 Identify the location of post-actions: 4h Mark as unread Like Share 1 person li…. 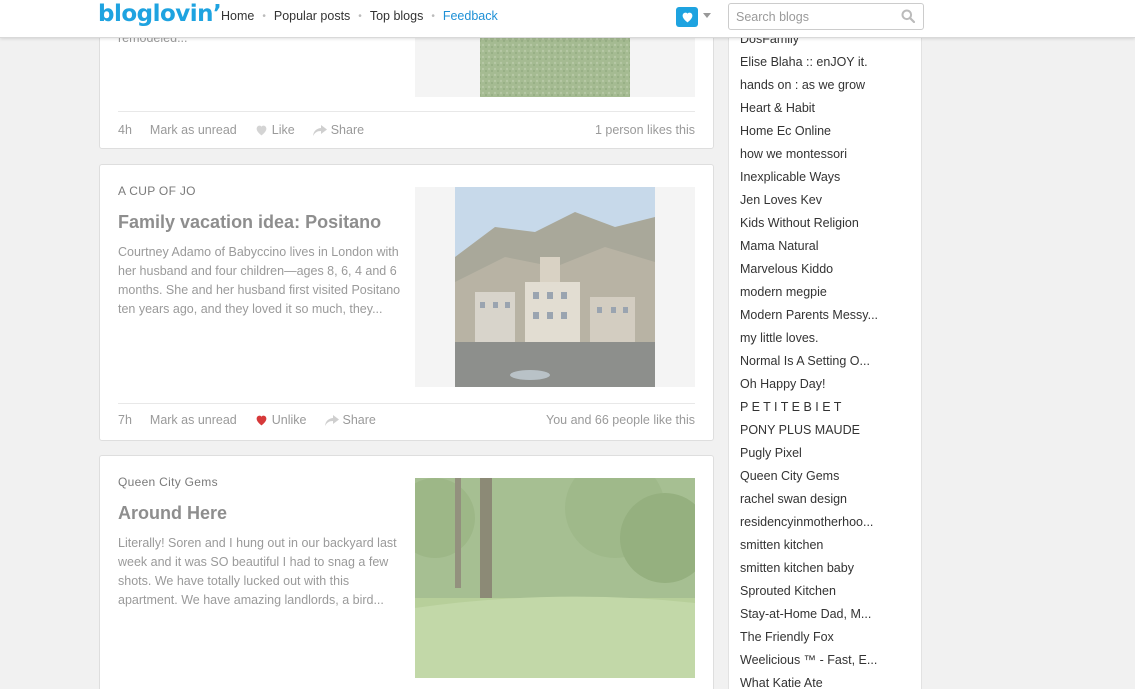
(406, 130).